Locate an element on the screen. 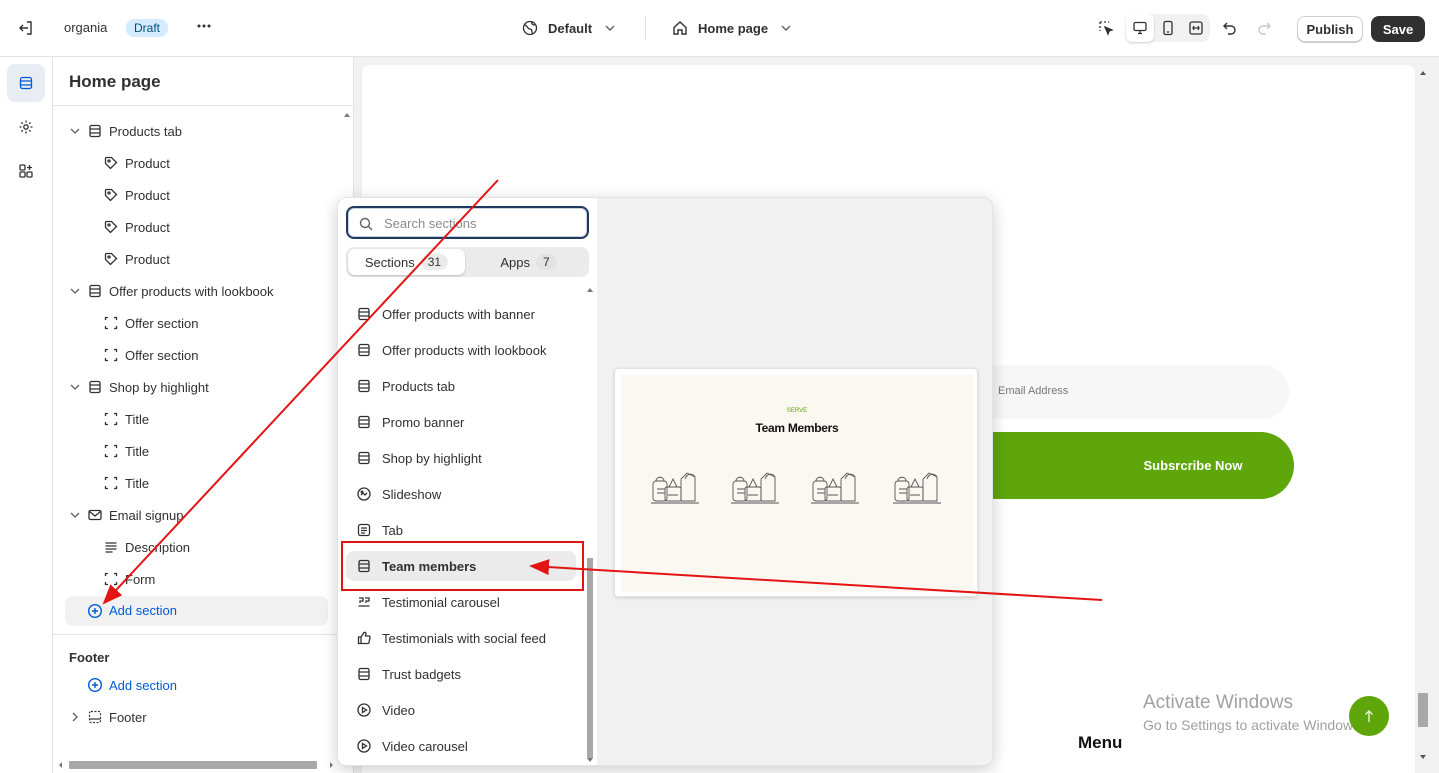 This screenshot has width=1439, height=773. exit-button is located at coordinates (26, 28).